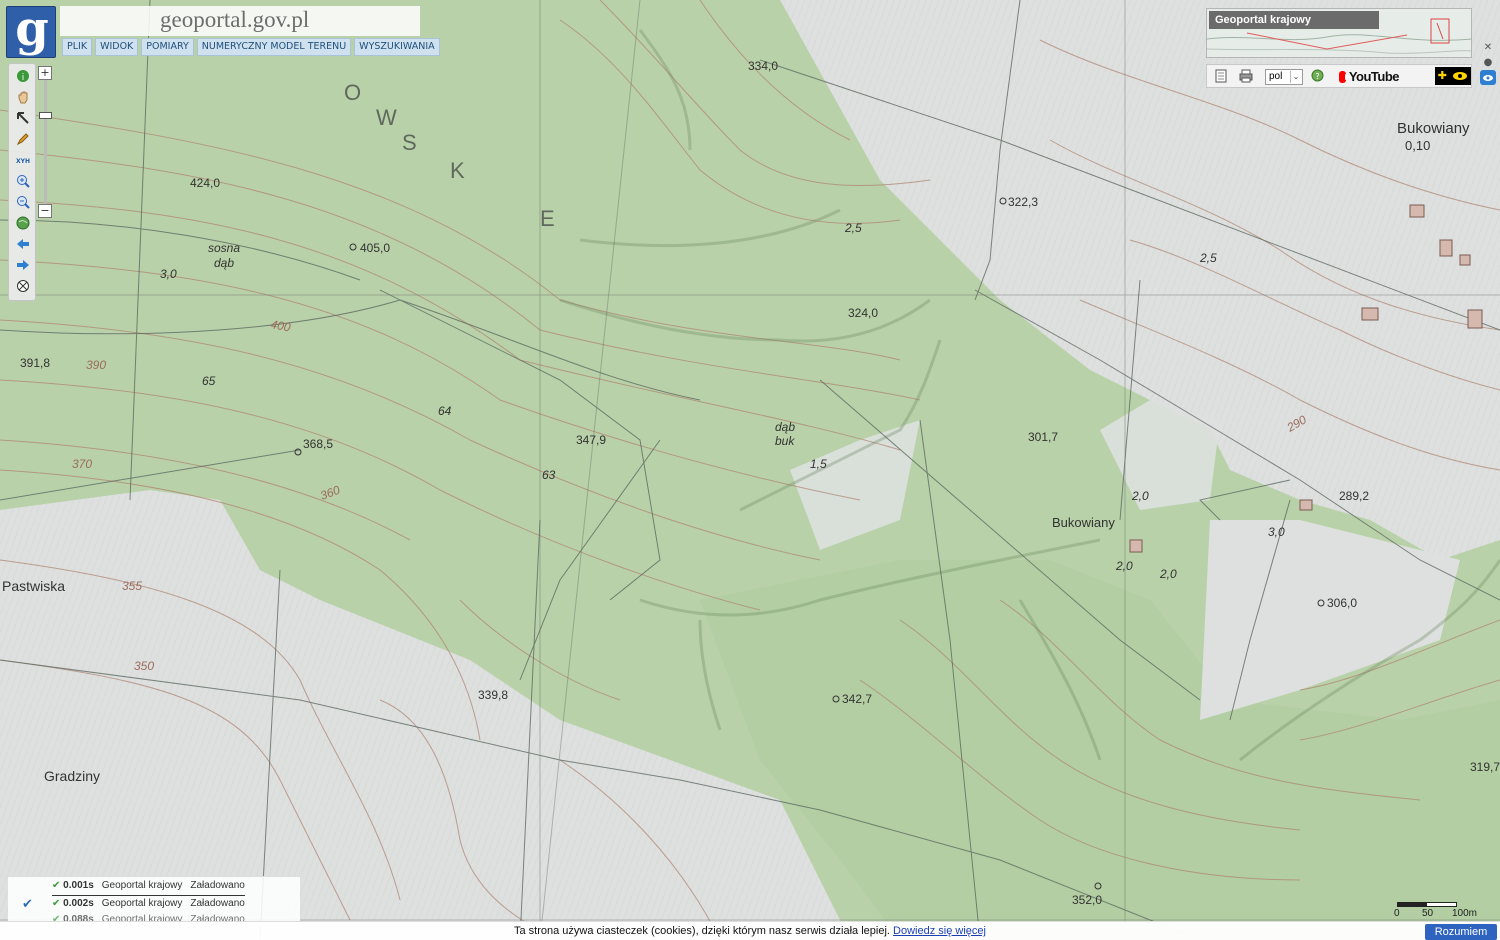  What do you see at coordinates (1428, 913) in the screenshot?
I see `scale-label-mid: 50` at bounding box center [1428, 913].